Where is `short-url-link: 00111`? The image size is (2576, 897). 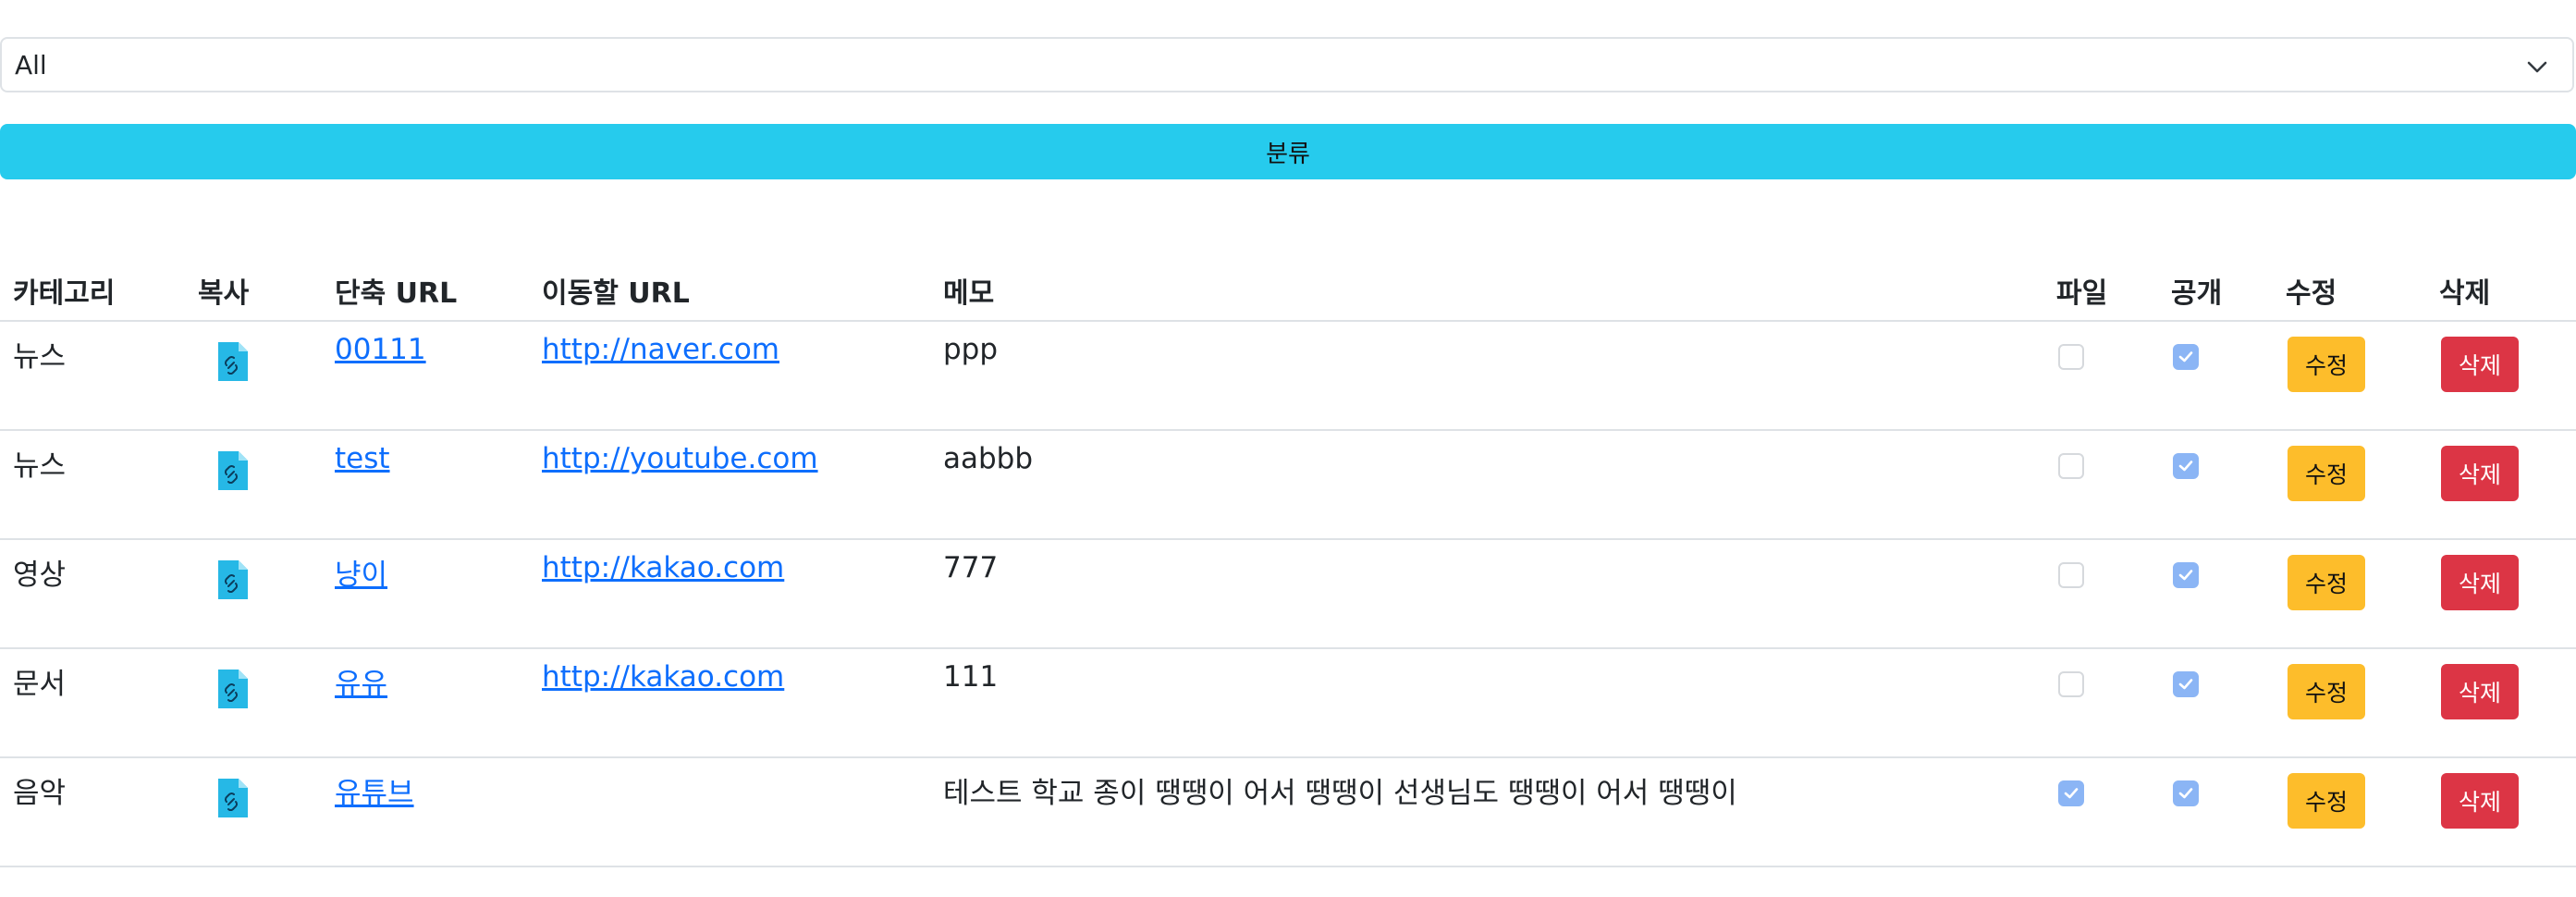
short-url-link: 00111 is located at coordinates (380, 349).